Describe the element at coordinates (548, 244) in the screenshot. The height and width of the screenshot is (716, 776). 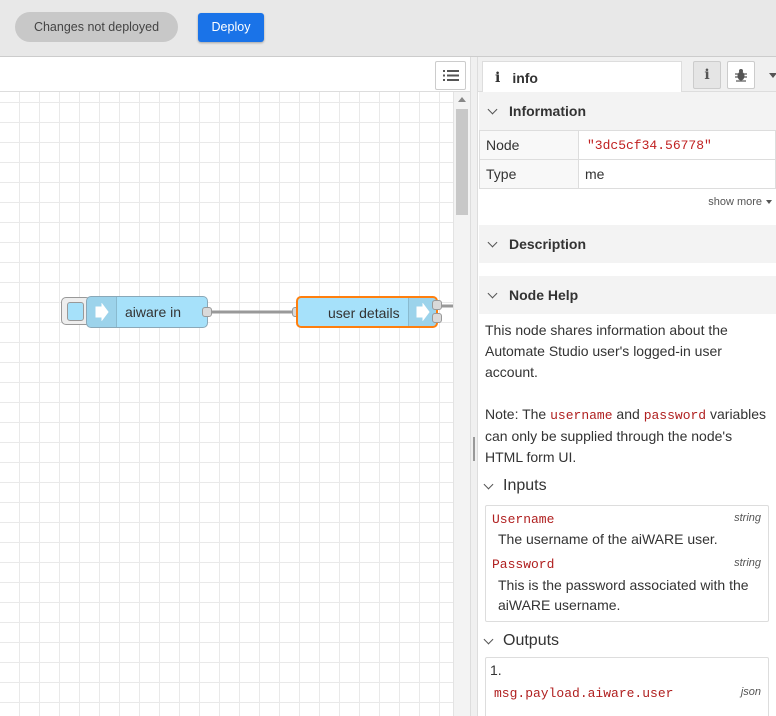
I see `section-title: Description` at that location.